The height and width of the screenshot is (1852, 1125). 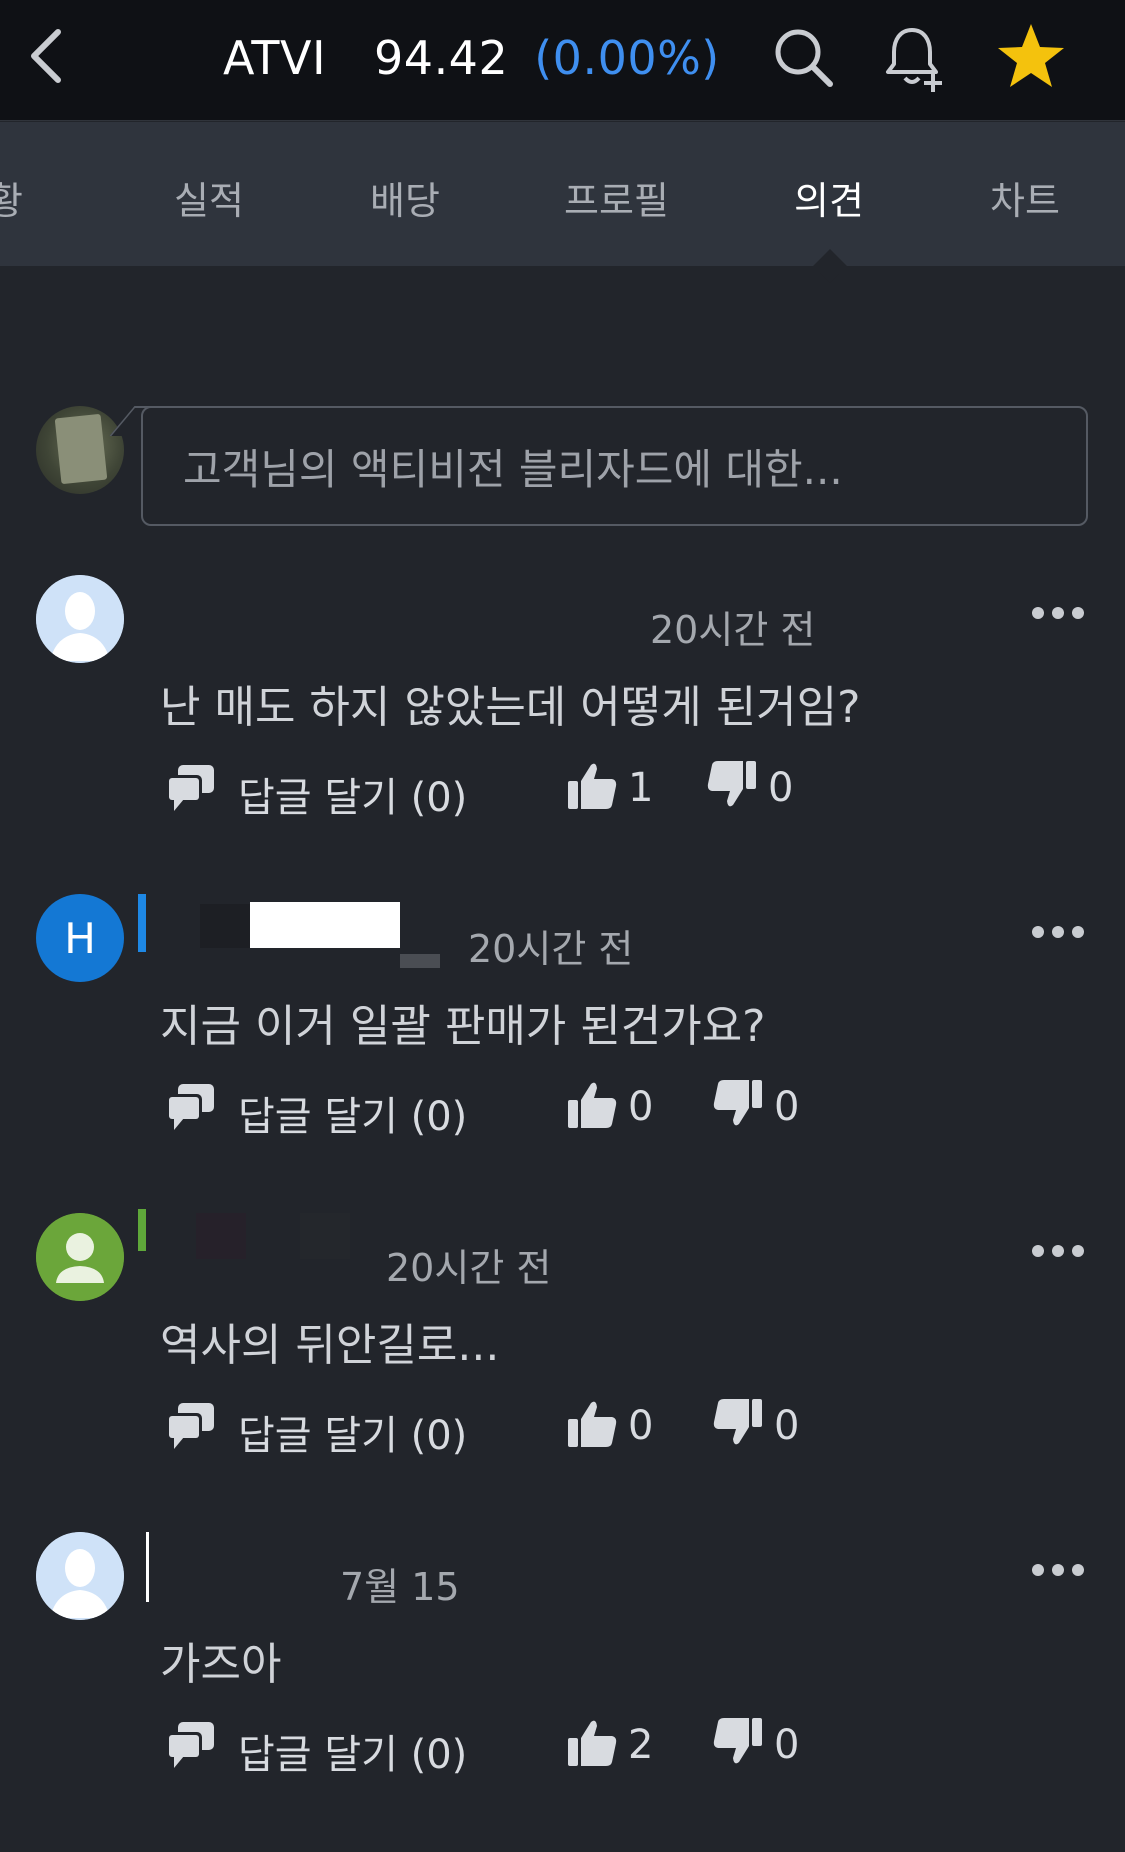 What do you see at coordinates (641, 788) in the screenshot?
I see `like-count: 1` at bounding box center [641, 788].